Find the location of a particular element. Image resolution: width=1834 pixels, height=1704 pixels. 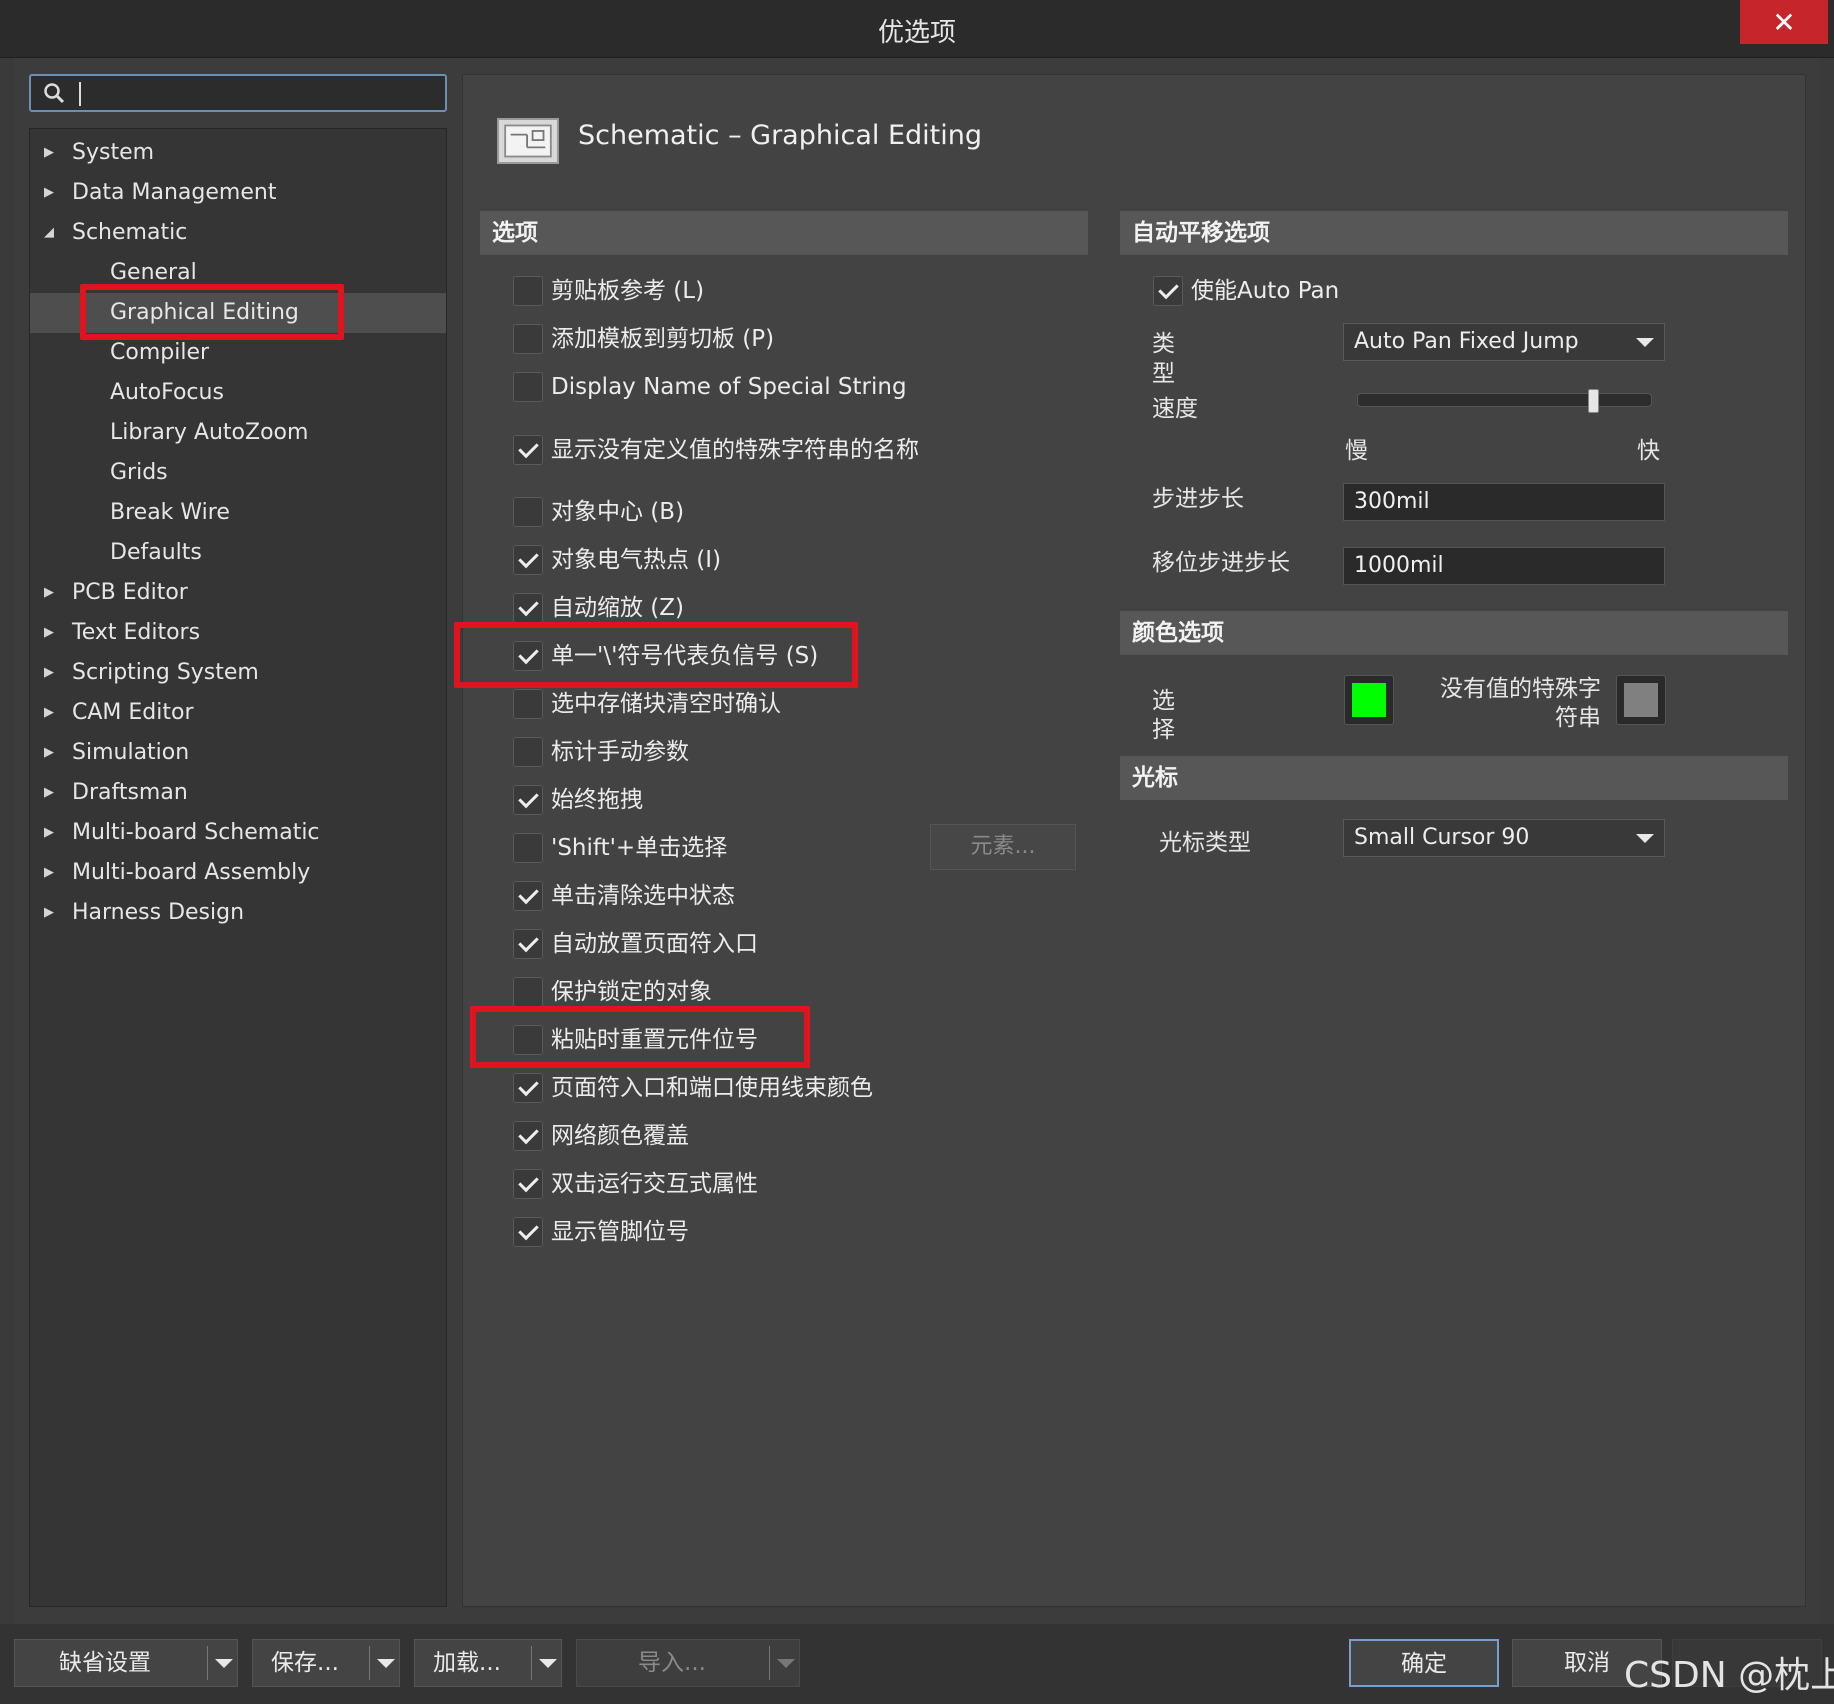

tree-item-data-management: ▶ Data Management is located at coordinates (238, 193).